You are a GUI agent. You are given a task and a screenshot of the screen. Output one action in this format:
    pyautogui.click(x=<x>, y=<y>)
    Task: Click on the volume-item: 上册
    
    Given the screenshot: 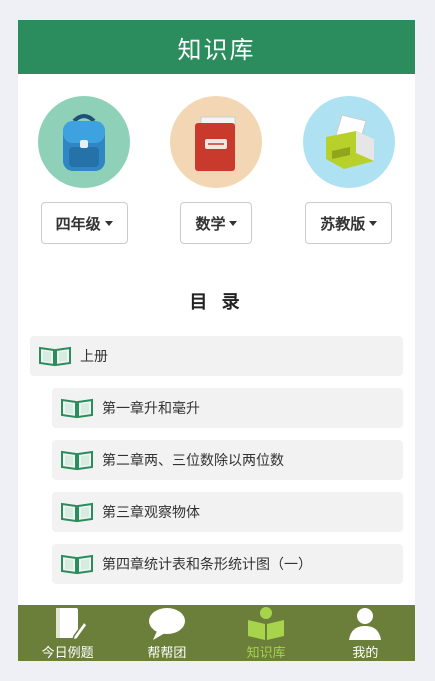 What is the action you would take?
    pyautogui.click(x=216, y=356)
    